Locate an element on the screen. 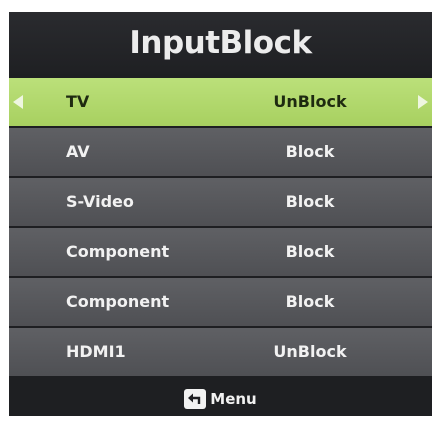 Image resolution: width=439 pixels, height=424 pixels. menu-row-component-1: Component Block is located at coordinates (220, 252).